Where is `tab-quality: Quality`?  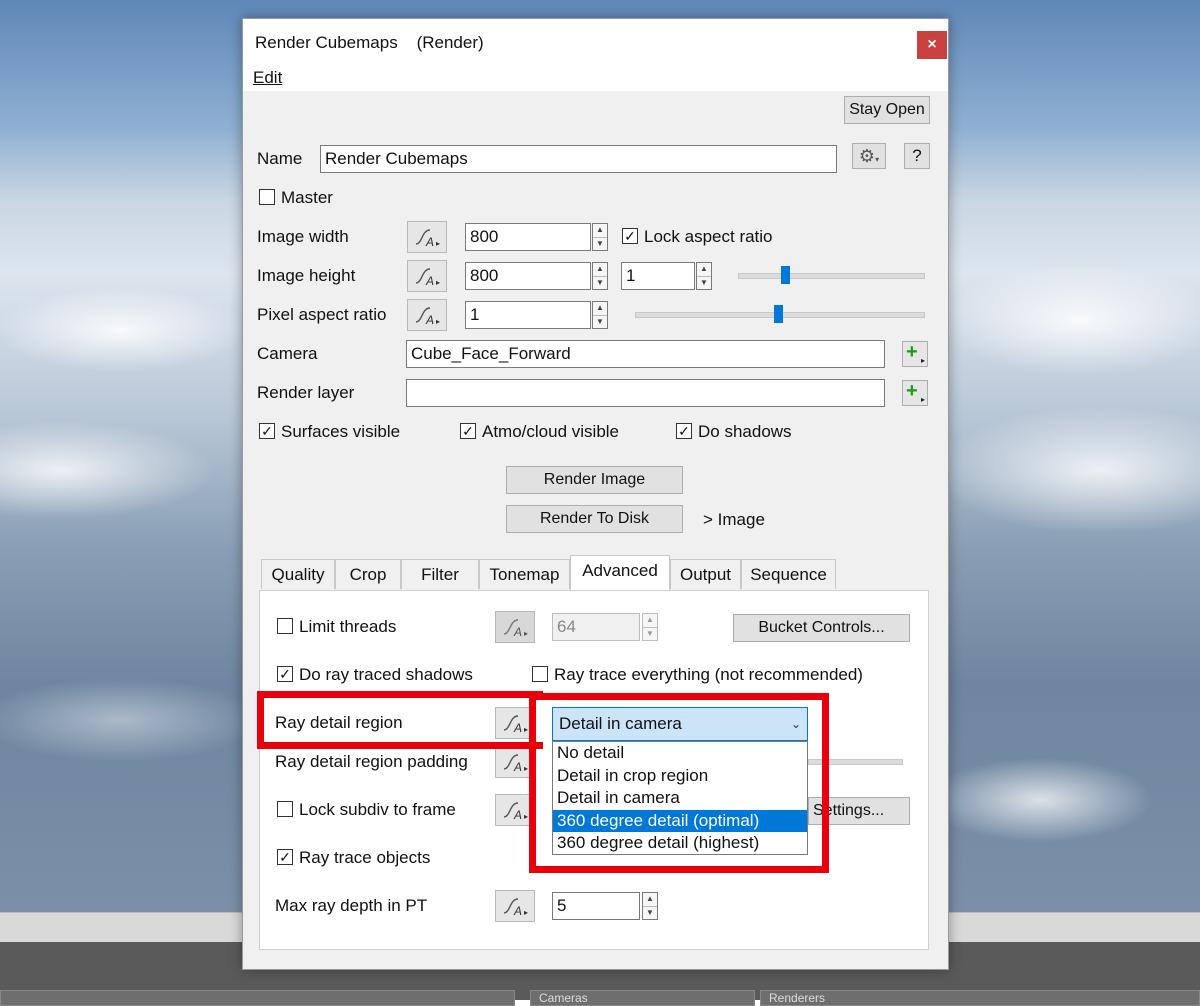
tab-quality: Quality is located at coordinates (298, 574).